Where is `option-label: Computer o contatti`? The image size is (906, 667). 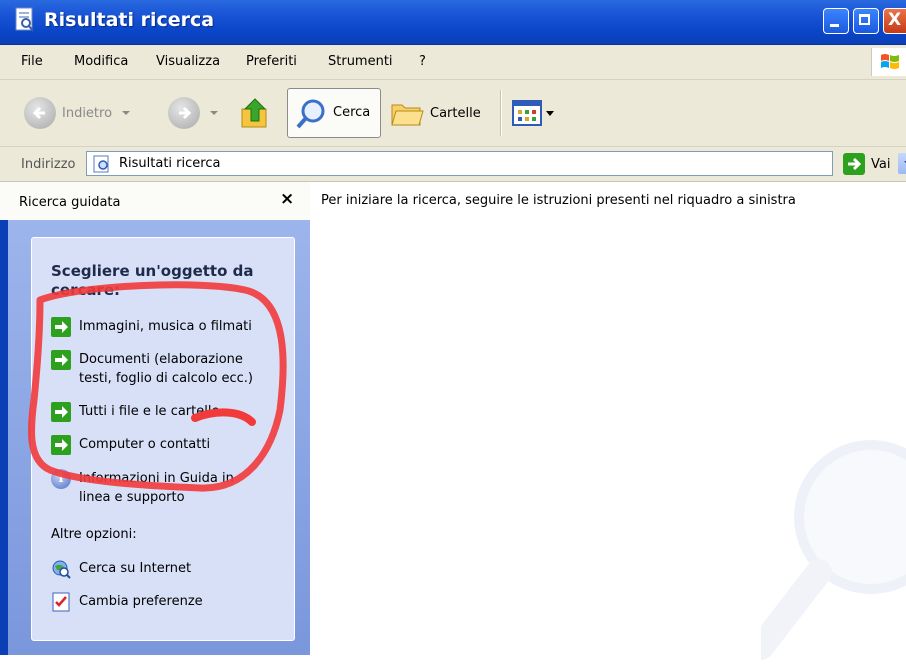
option-label: Computer o contatti is located at coordinates (145, 444).